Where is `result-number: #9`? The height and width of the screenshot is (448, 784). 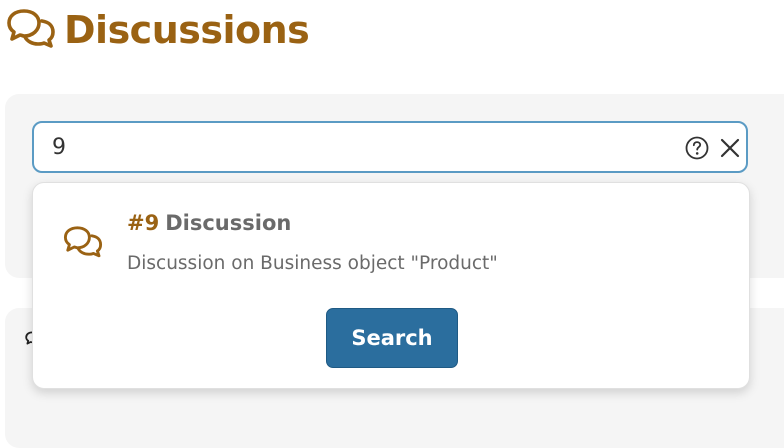
result-number: #9 is located at coordinates (143, 223).